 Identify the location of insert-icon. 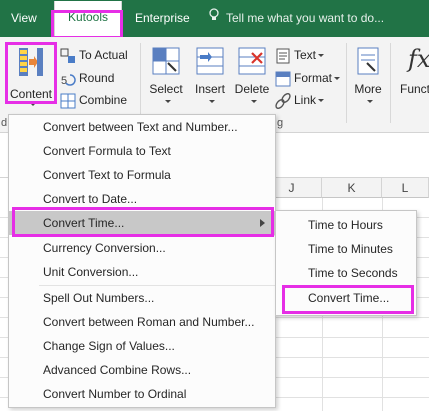
(210, 63).